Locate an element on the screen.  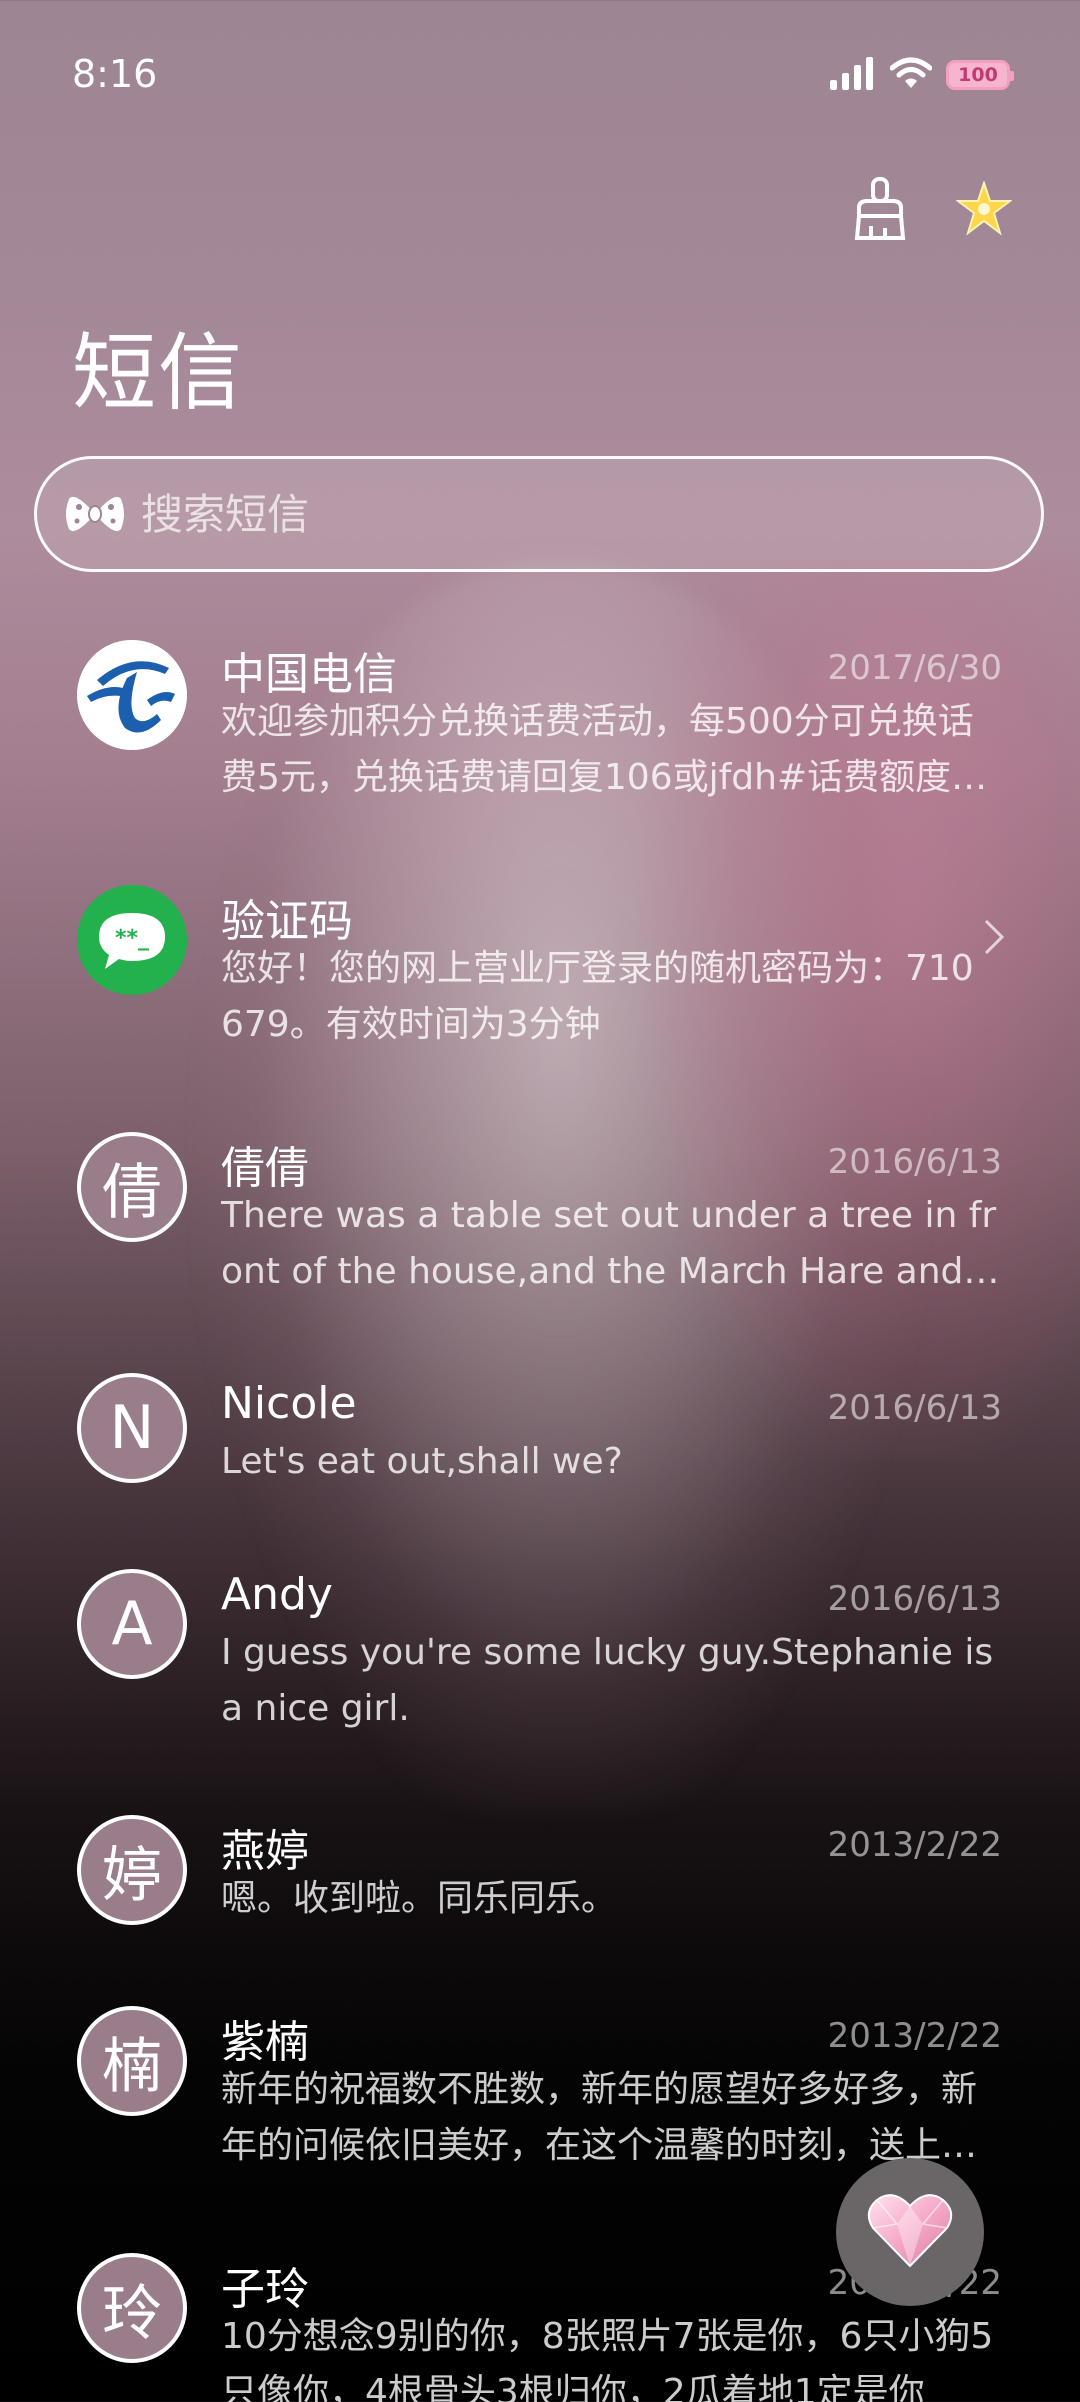
verification-icon: **_ is located at coordinates (132, 940).